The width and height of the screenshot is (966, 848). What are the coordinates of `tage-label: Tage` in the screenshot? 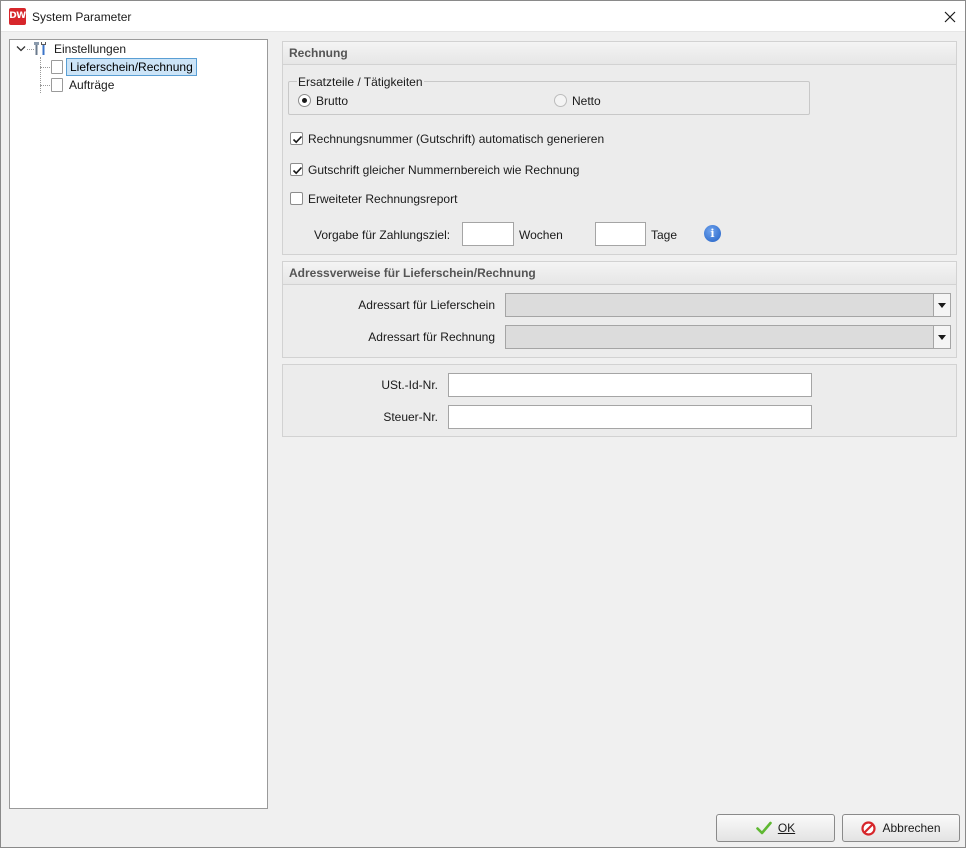 It's located at (664, 235).